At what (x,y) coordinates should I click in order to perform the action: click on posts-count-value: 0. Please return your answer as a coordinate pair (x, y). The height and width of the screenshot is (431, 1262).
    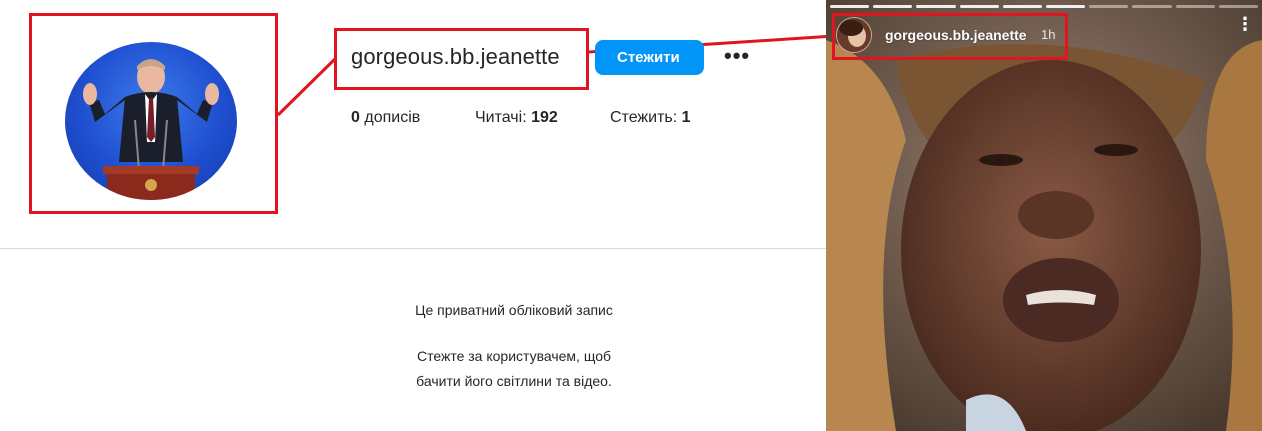
    Looking at the image, I should click on (355, 117).